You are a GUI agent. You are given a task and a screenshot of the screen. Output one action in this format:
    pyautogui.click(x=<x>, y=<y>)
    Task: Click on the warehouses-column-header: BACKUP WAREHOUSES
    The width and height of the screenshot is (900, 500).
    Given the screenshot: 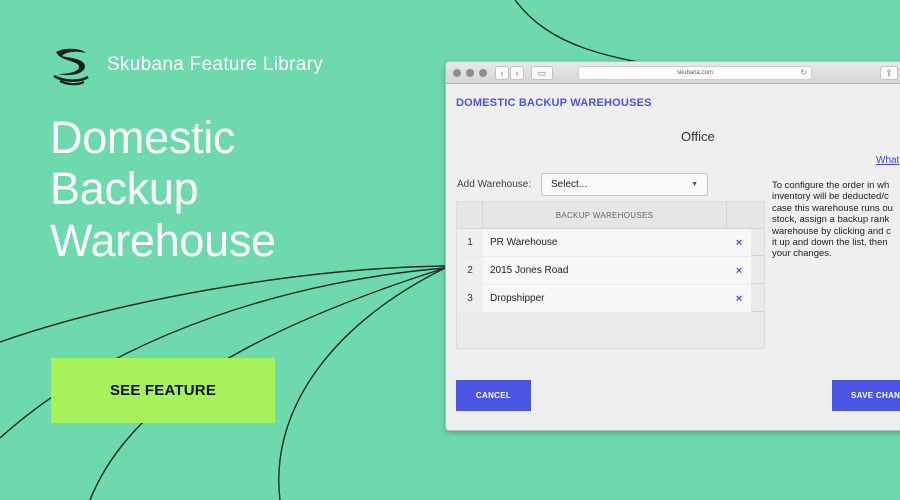 What is the action you would take?
    pyautogui.click(x=604, y=215)
    